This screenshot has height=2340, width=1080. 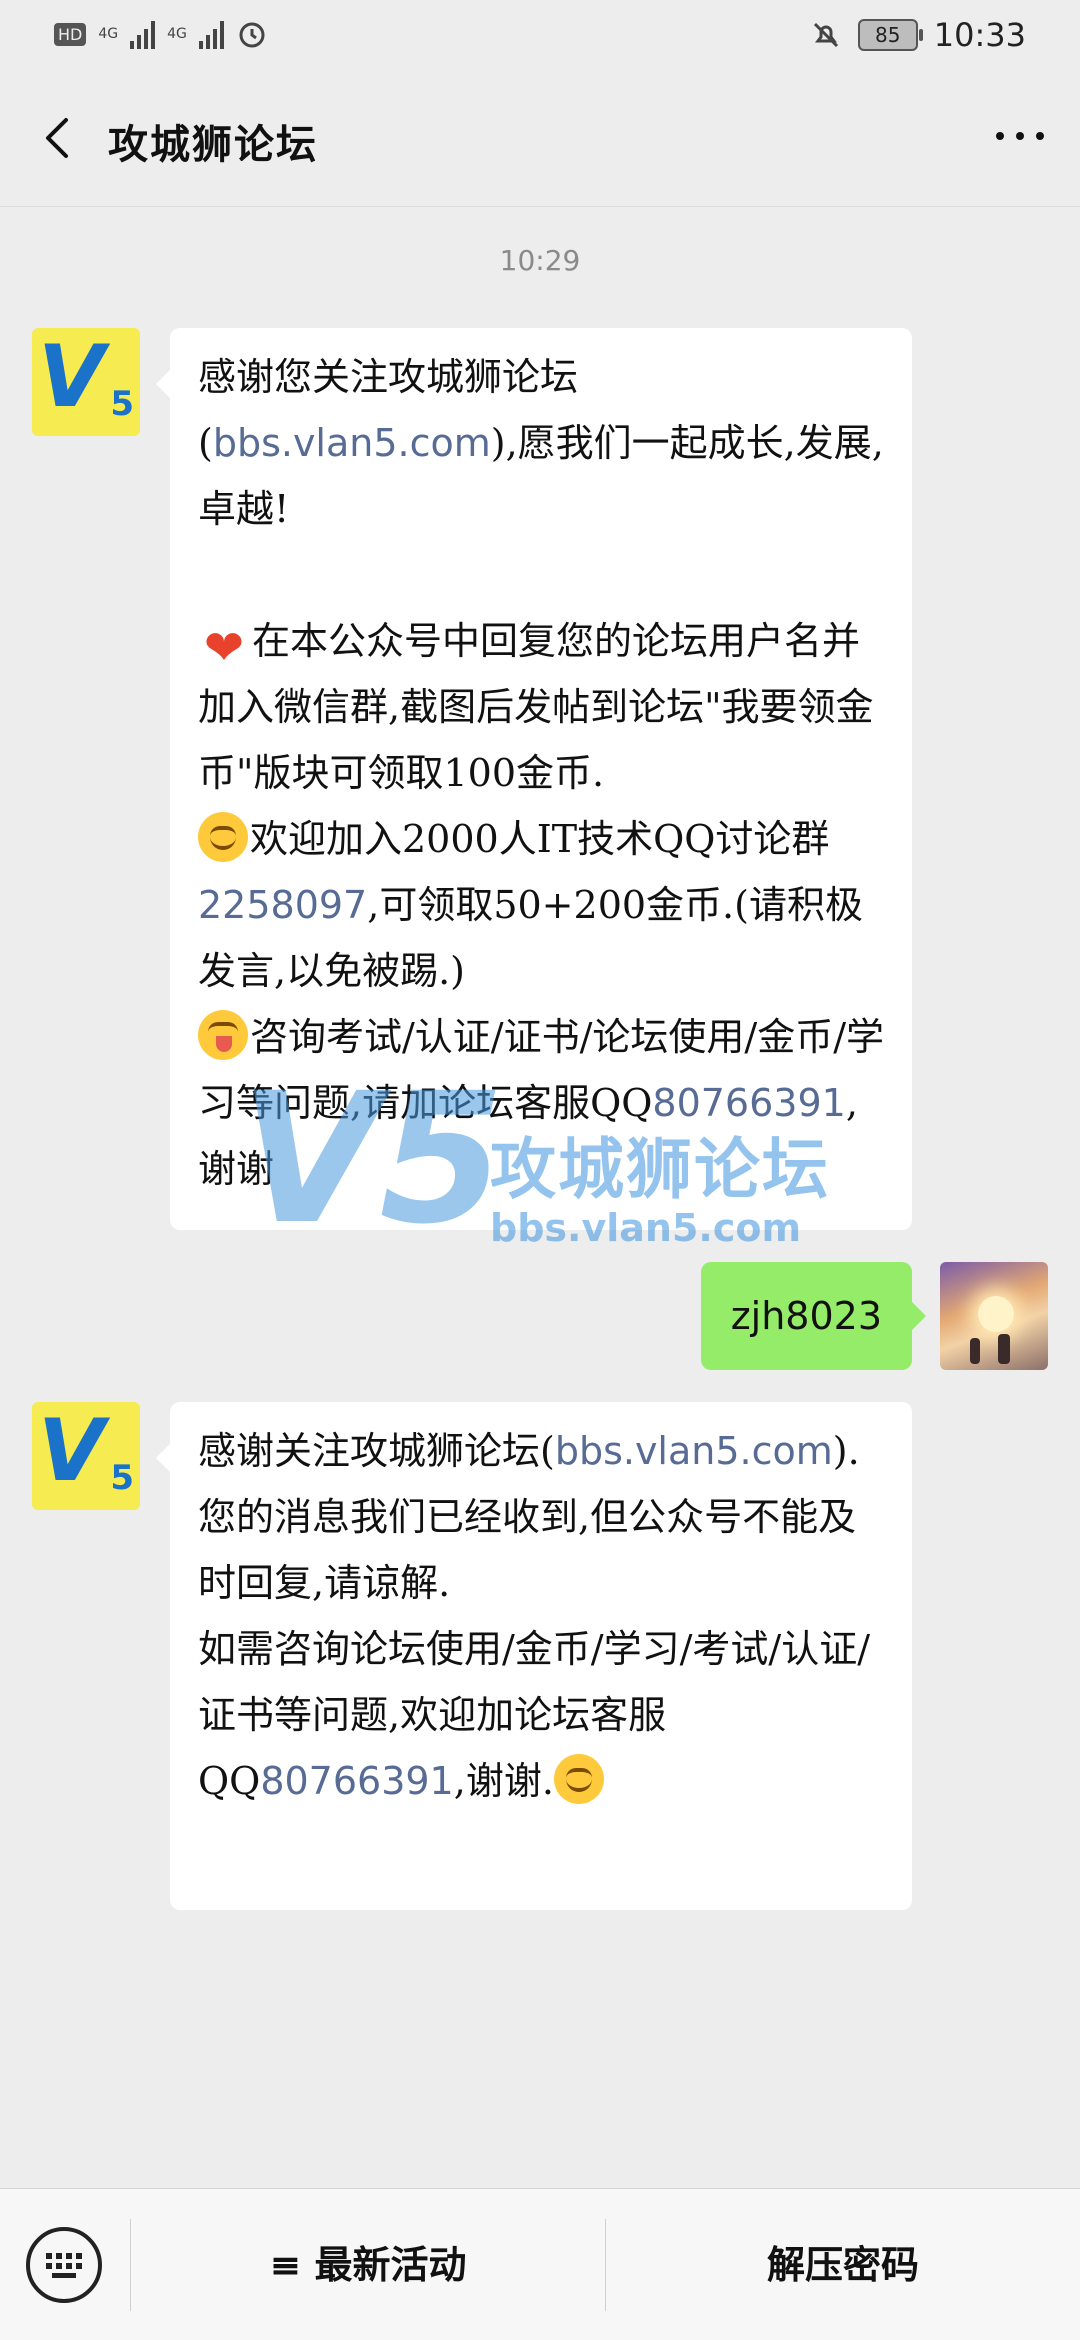 What do you see at coordinates (890, 35) in the screenshot?
I see `battery-indicator: 85` at bounding box center [890, 35].